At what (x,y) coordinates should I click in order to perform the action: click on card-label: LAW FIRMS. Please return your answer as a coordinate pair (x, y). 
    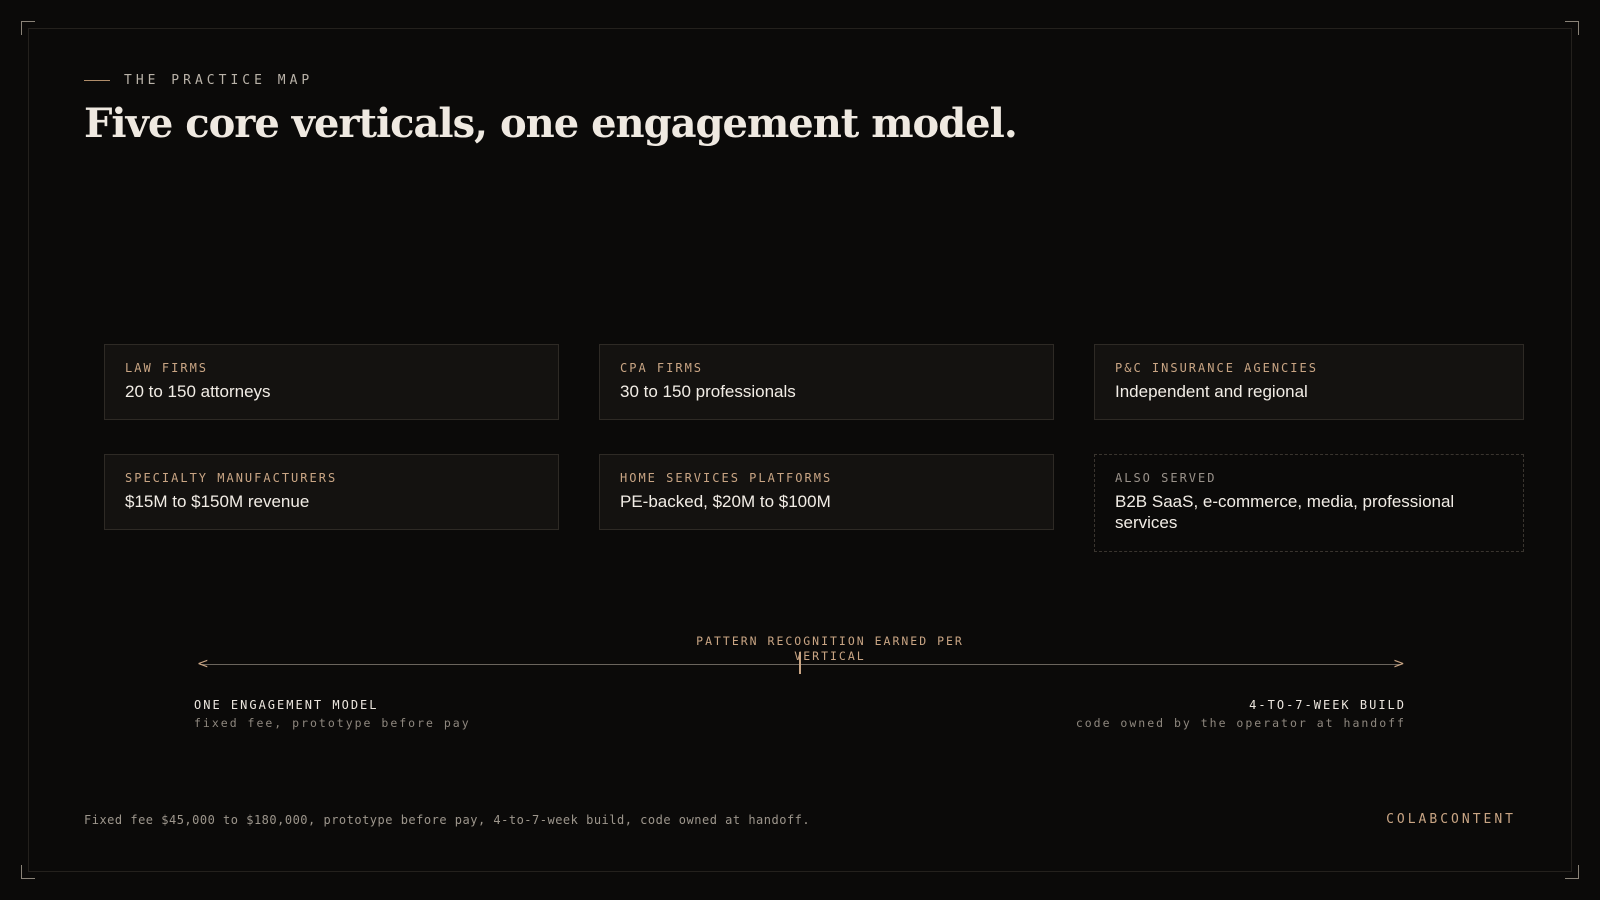
    Looking at the image, I should click on (167, 368).